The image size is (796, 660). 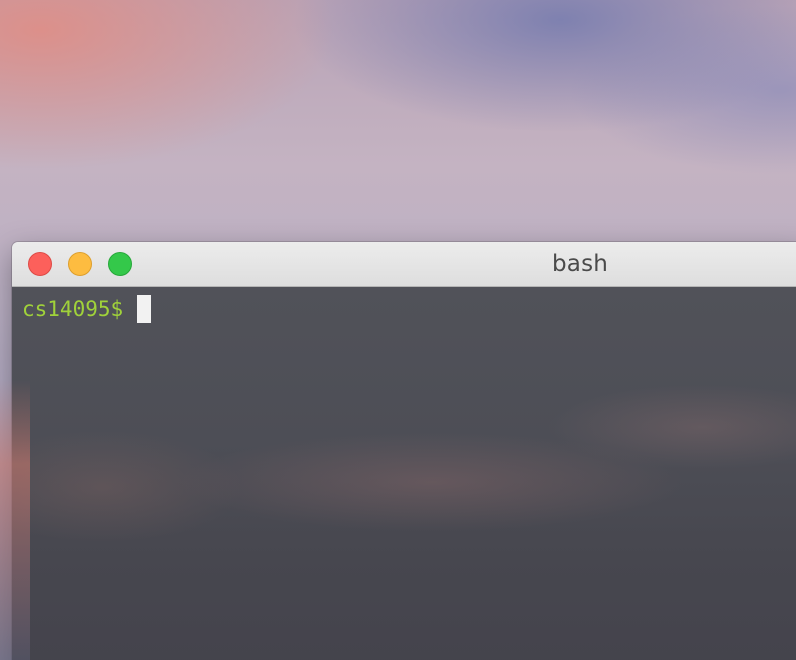 I want to click on minimize-button, so click(x=80, y=264).